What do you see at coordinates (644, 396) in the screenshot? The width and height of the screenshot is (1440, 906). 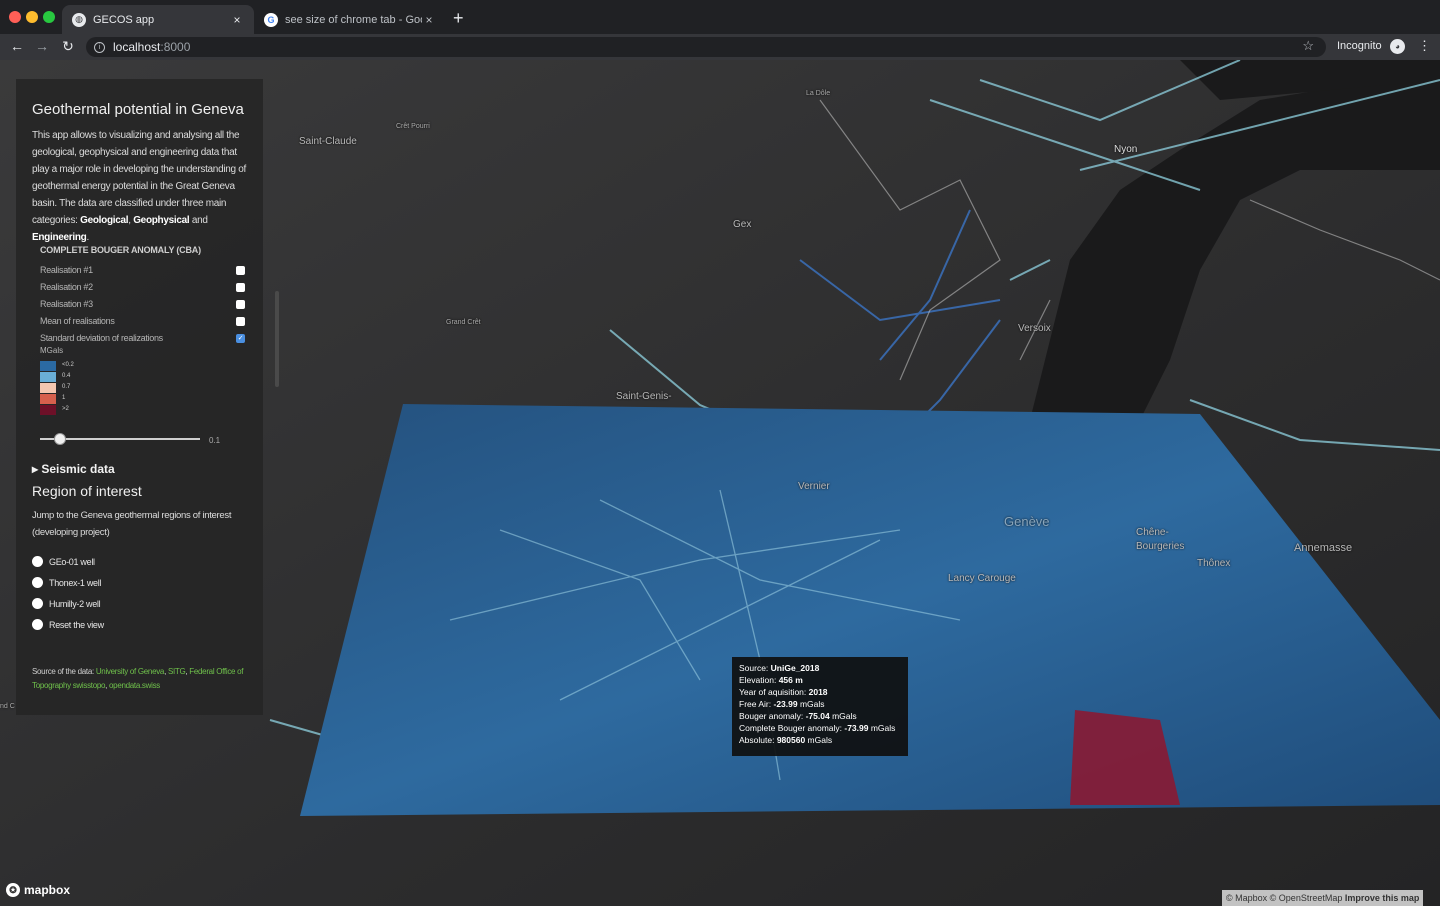 I see `place-saint-genis: Saint-Genis-` at bounding box center [644, 396].